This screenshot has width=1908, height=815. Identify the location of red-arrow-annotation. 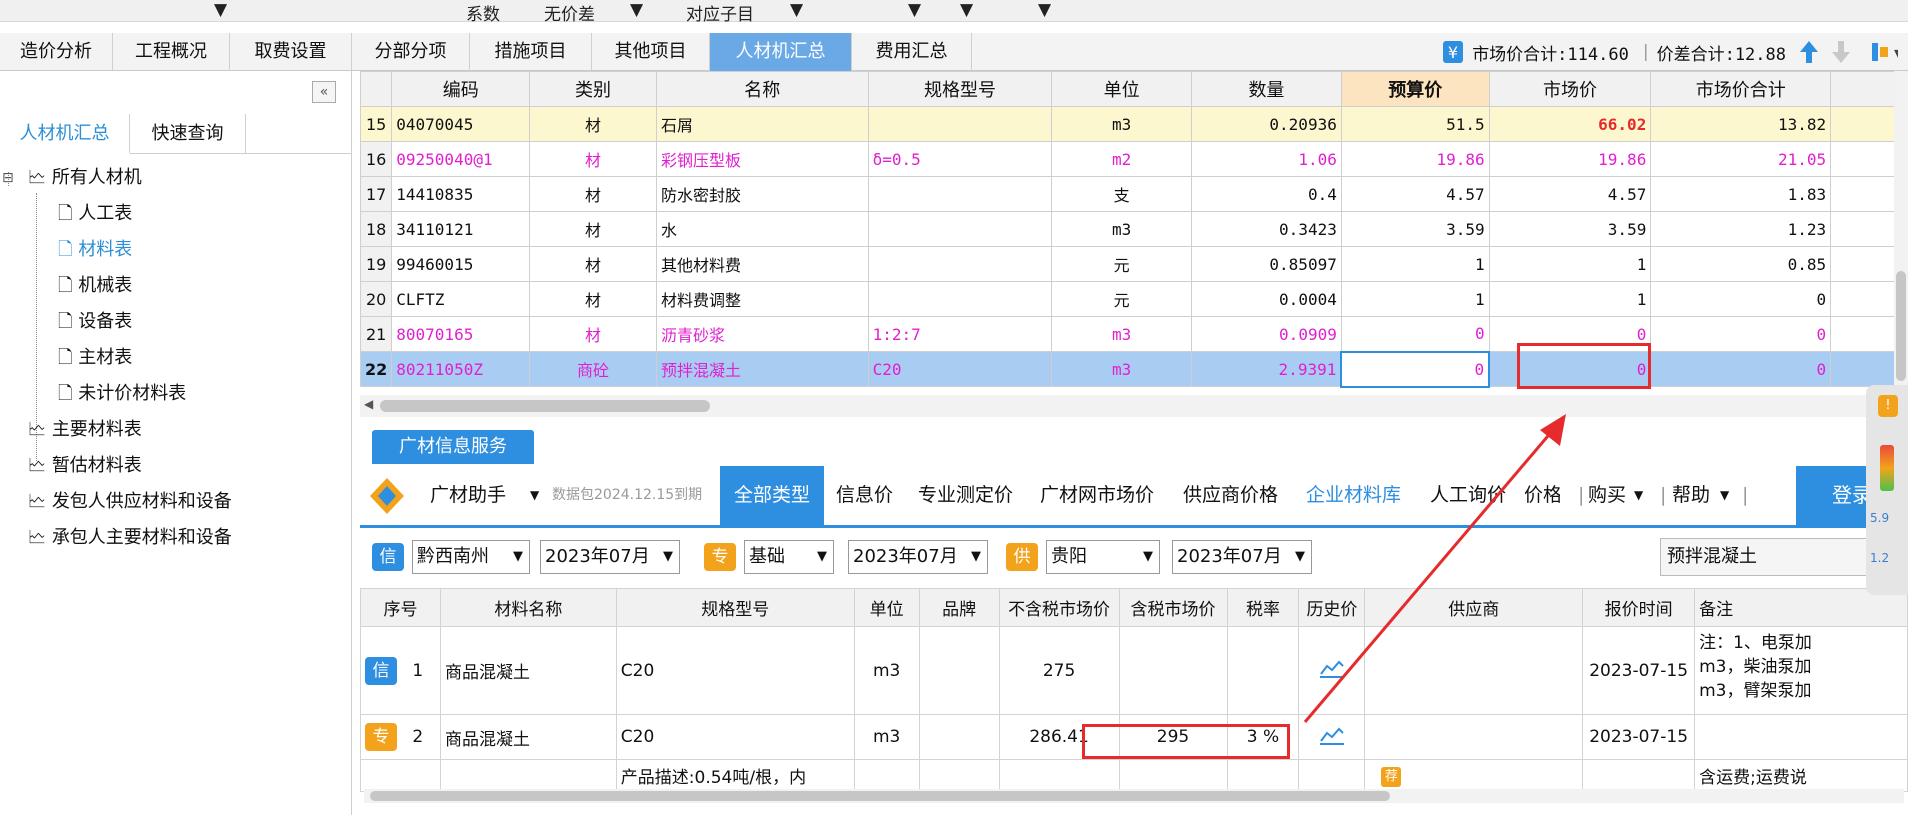
(1434, 568).